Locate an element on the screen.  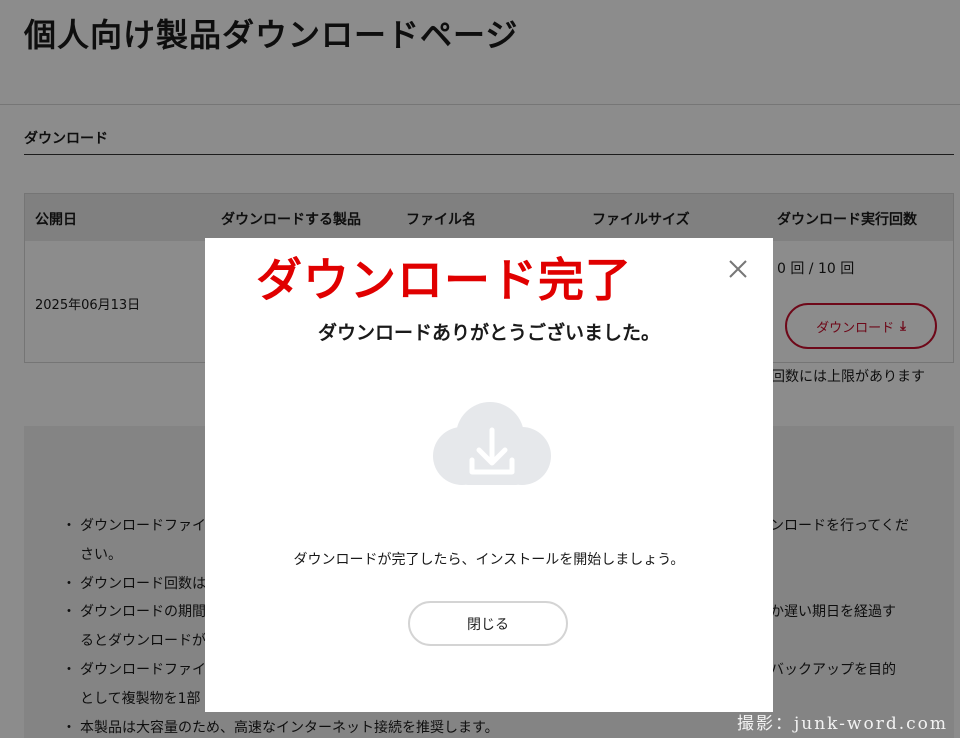
modal-thanks-message: ダウンロードありがとうございました。 is located at coordinates (488, 333).